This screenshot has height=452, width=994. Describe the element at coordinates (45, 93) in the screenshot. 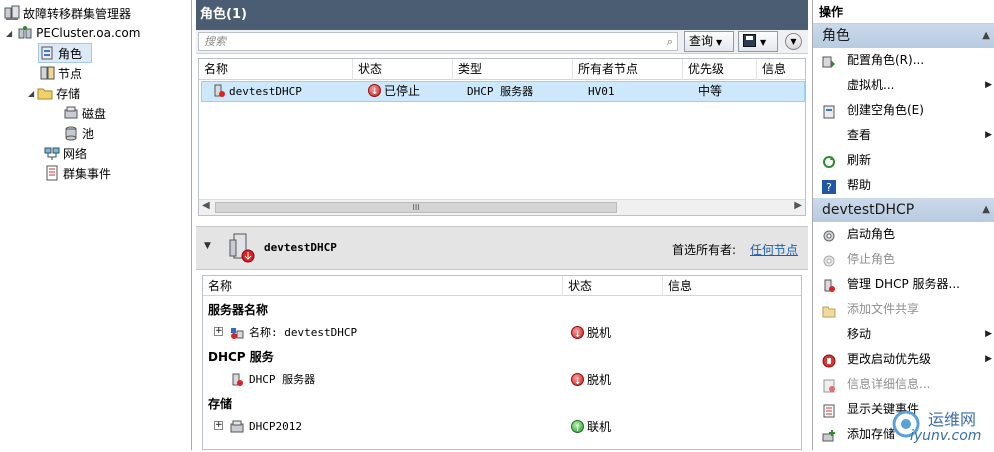

I see `storage-folder-icon` at that location.